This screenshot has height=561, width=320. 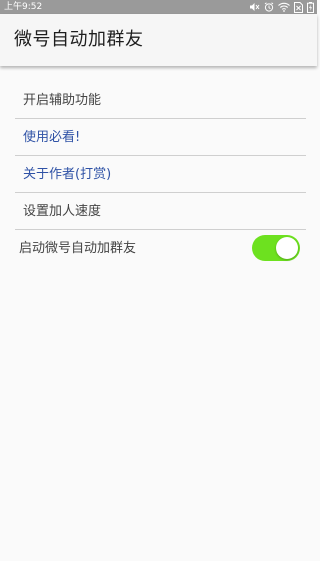 What do you see at coordinates (158, 248) in the screenshot?
I see `auto-add-toggle-row: 启动微号自动加群友` at bounding box center [158, 248].